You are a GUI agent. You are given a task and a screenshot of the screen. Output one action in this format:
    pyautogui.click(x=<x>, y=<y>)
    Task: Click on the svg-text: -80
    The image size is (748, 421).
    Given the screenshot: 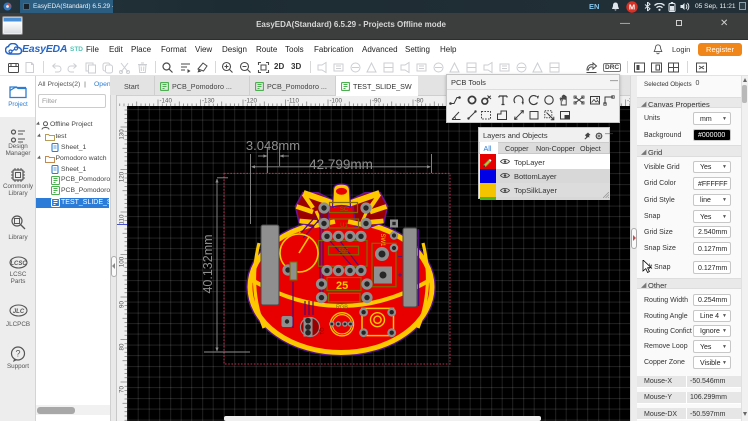 What is the action you would take?
    pyautogui.click(x=420, y=101)
    